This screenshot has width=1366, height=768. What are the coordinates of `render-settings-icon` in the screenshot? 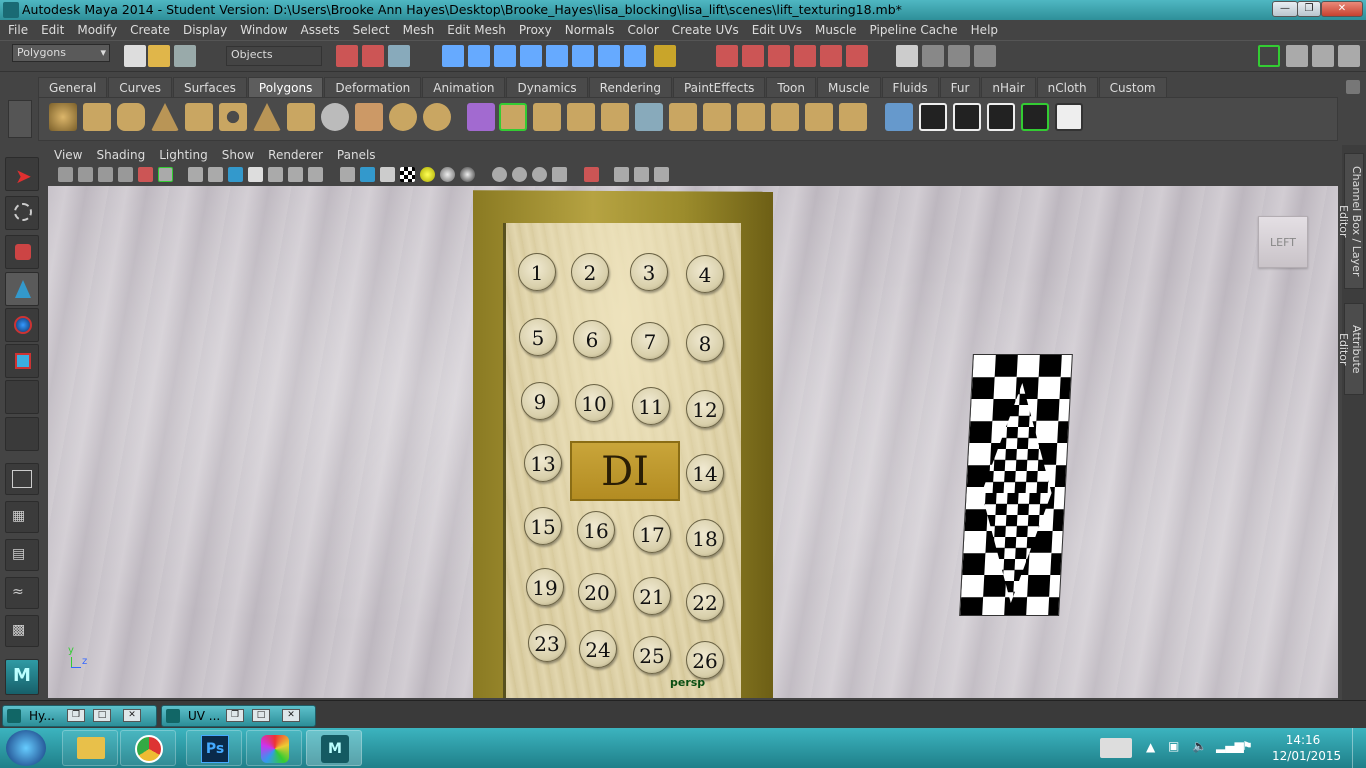 It's located at (779, 56).